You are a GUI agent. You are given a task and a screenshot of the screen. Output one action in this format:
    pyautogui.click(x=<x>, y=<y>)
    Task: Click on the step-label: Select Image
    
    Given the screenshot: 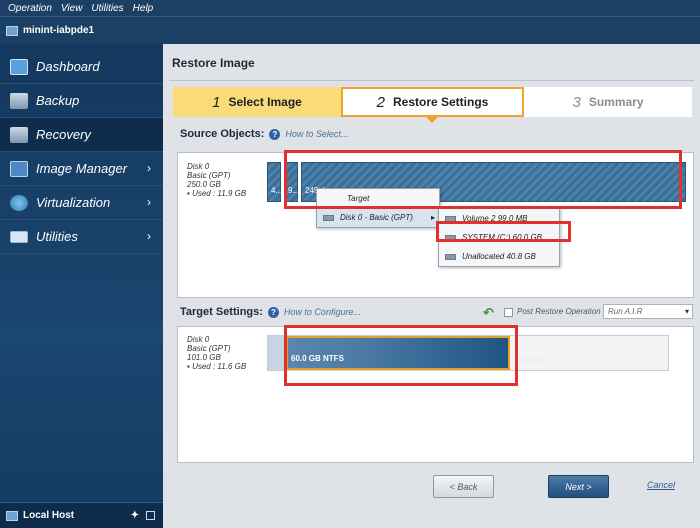 What is the action you would take?
    pyautogui.click(x=265, y=102)
    